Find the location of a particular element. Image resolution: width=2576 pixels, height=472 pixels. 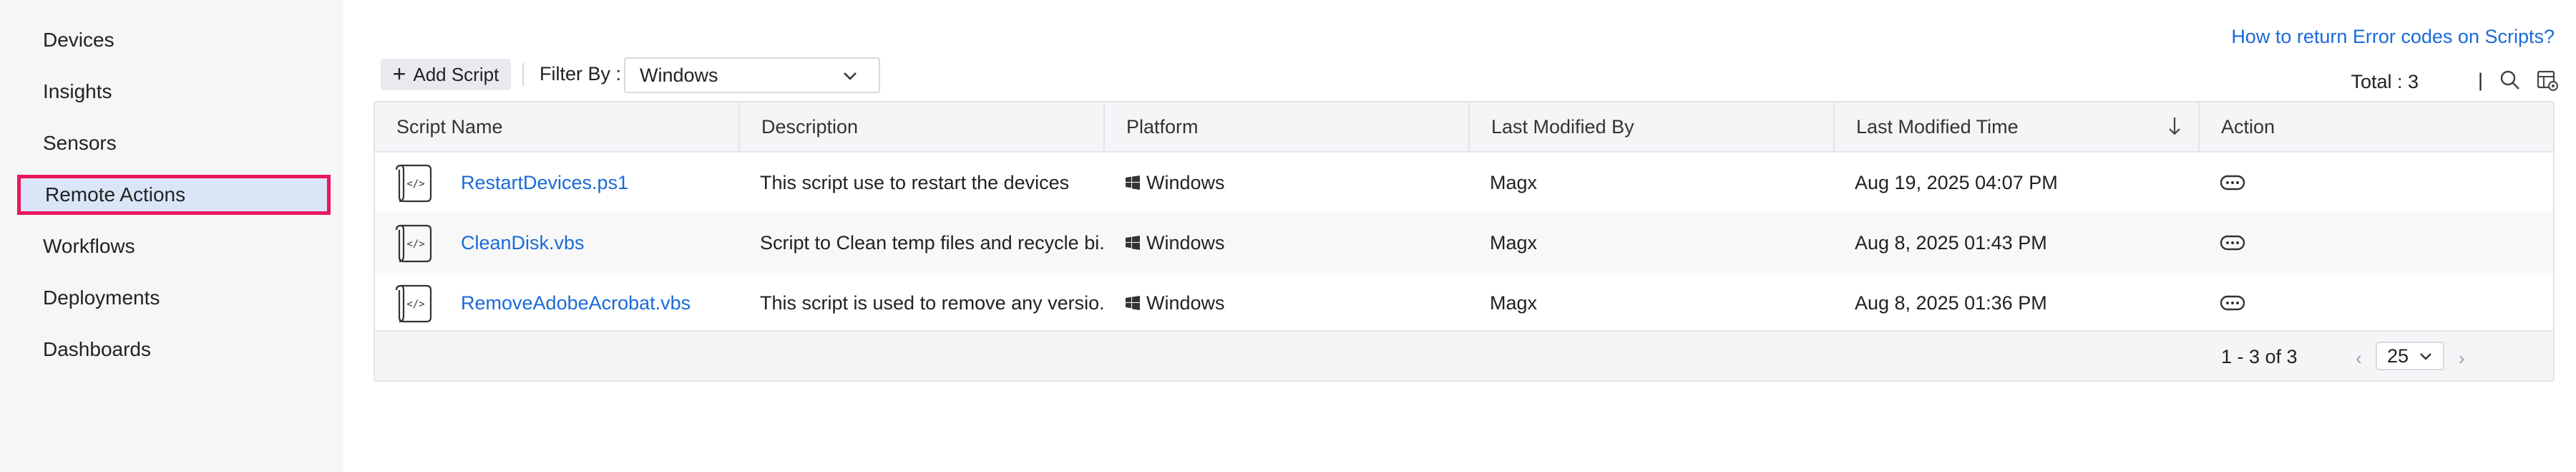

modified-time-cell: Aug 8, 2025 01:43 PM is located at coordinates (1951, 242).